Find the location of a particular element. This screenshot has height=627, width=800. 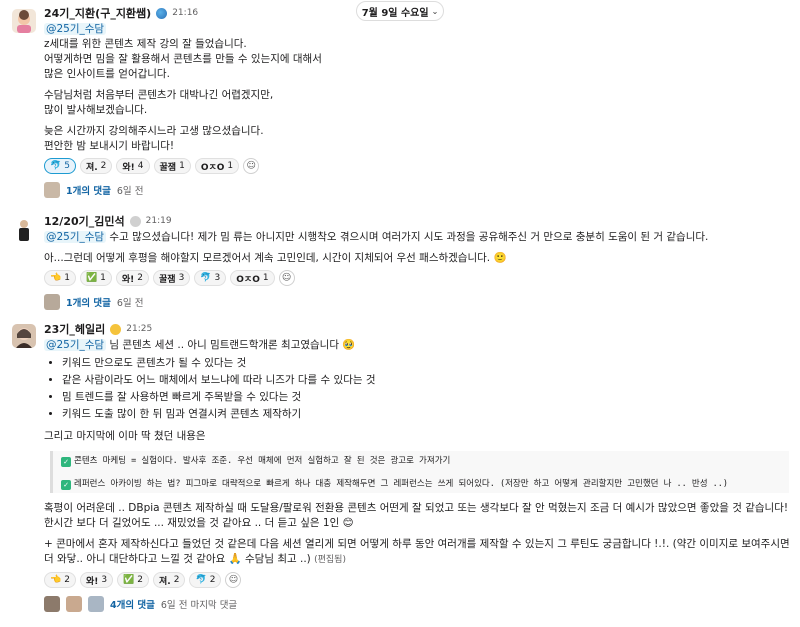

message-text: 수담님처럼 처음부터 콘텐츠가 대박나긴 어렵겠지만, is located at coordinates (159, 95).